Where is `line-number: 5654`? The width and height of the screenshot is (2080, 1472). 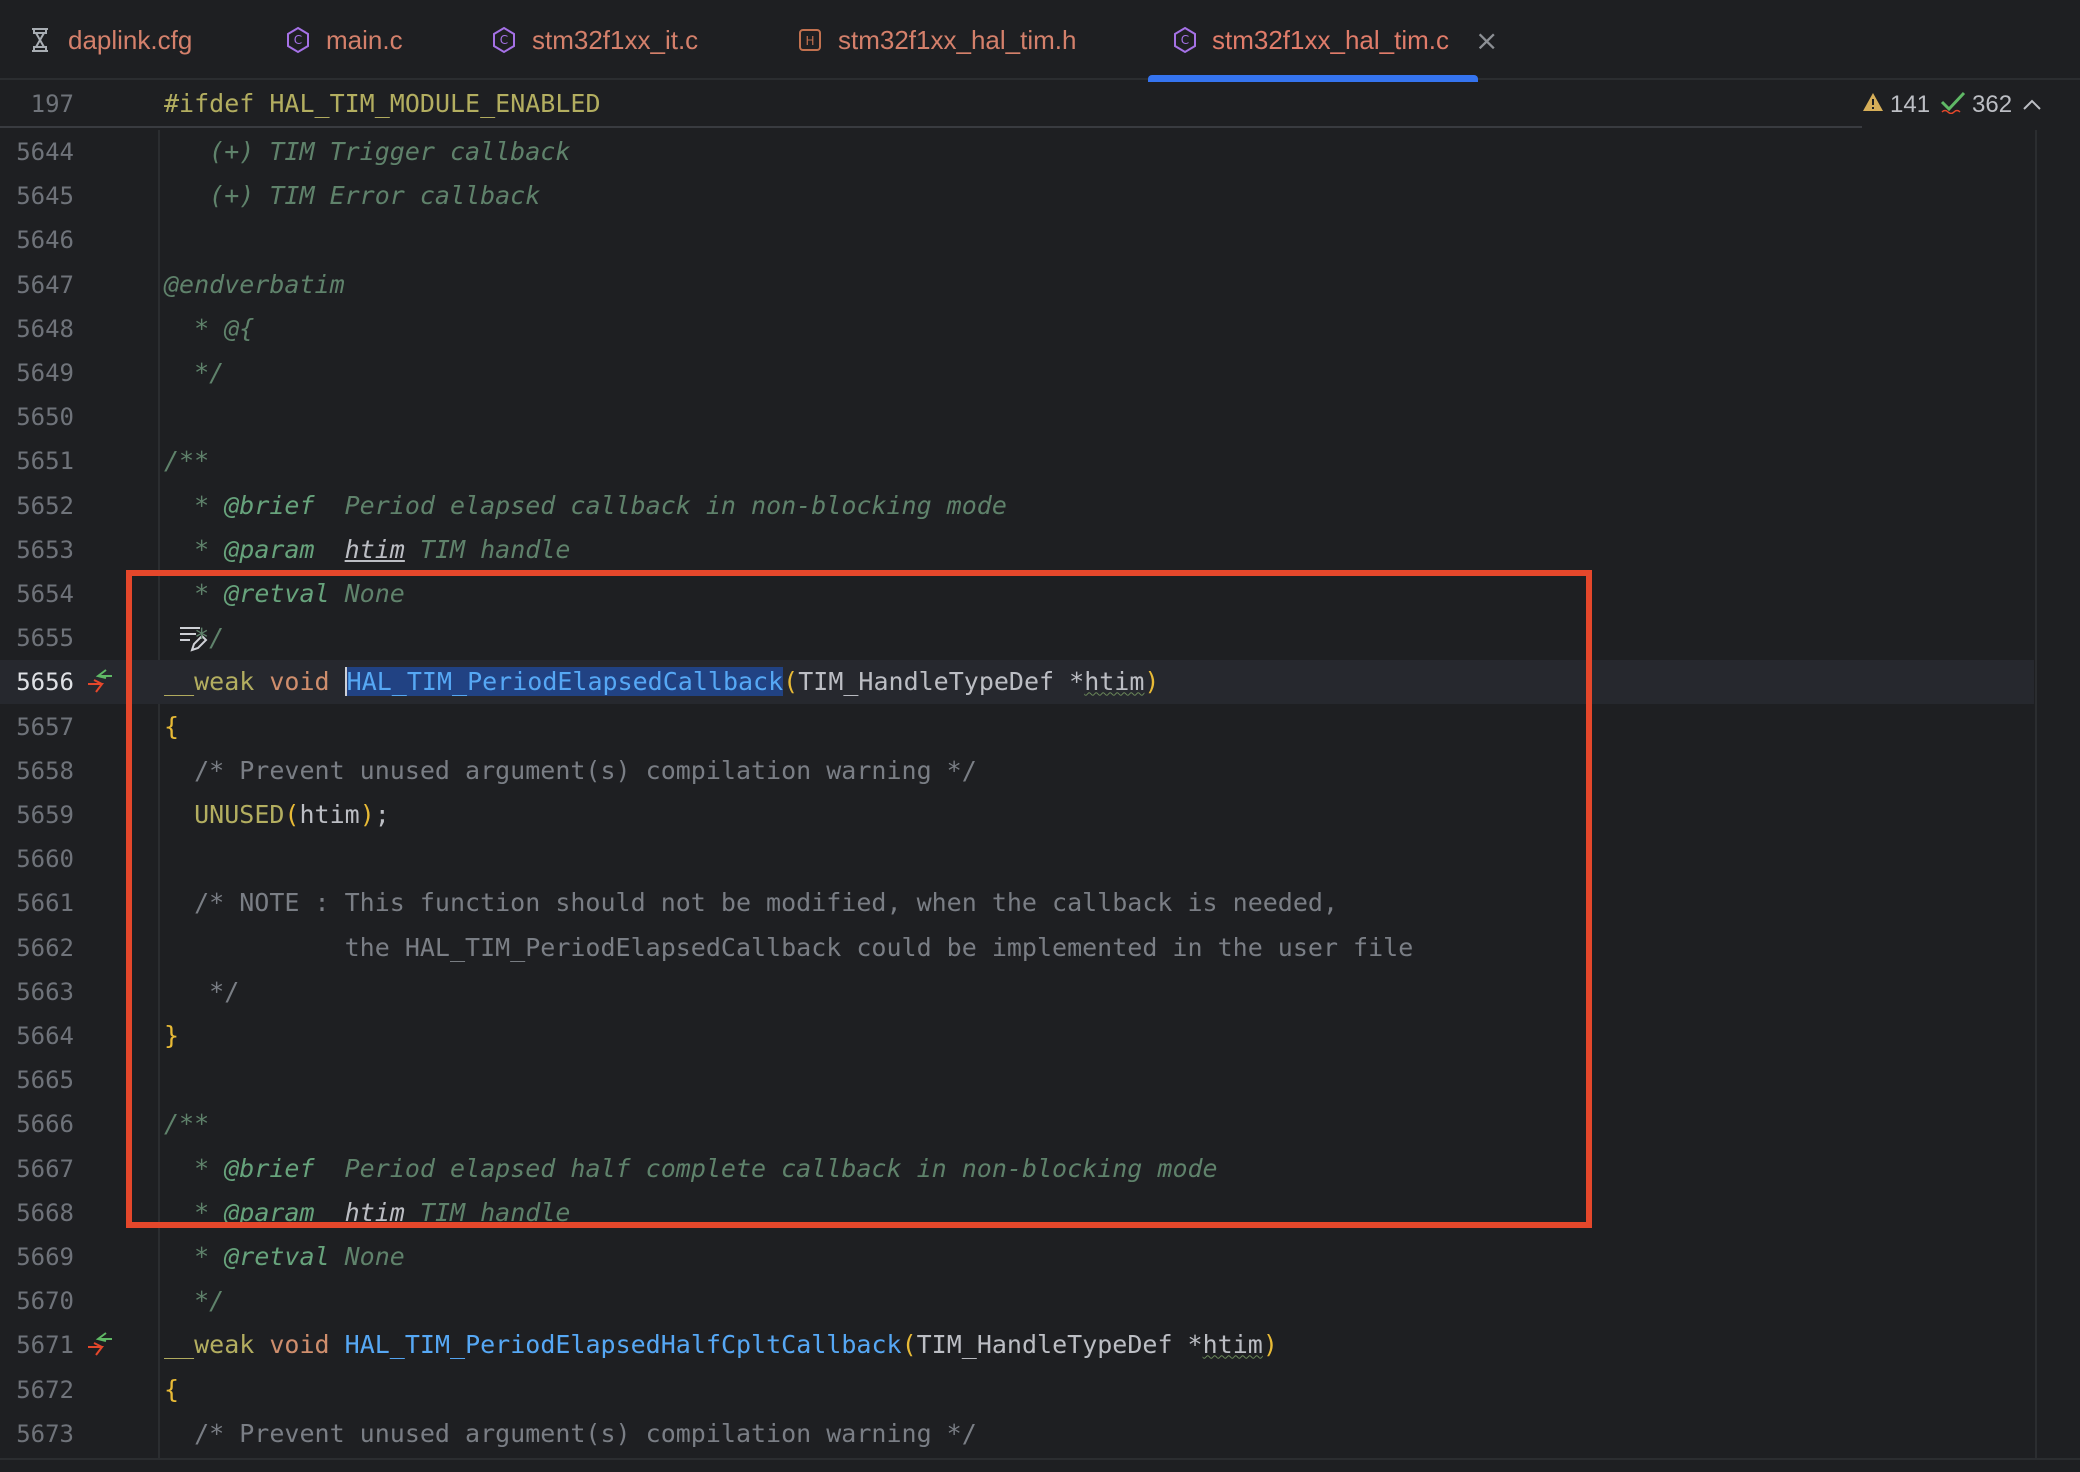
line-number: 5654 is located at coordinates (37, 594).